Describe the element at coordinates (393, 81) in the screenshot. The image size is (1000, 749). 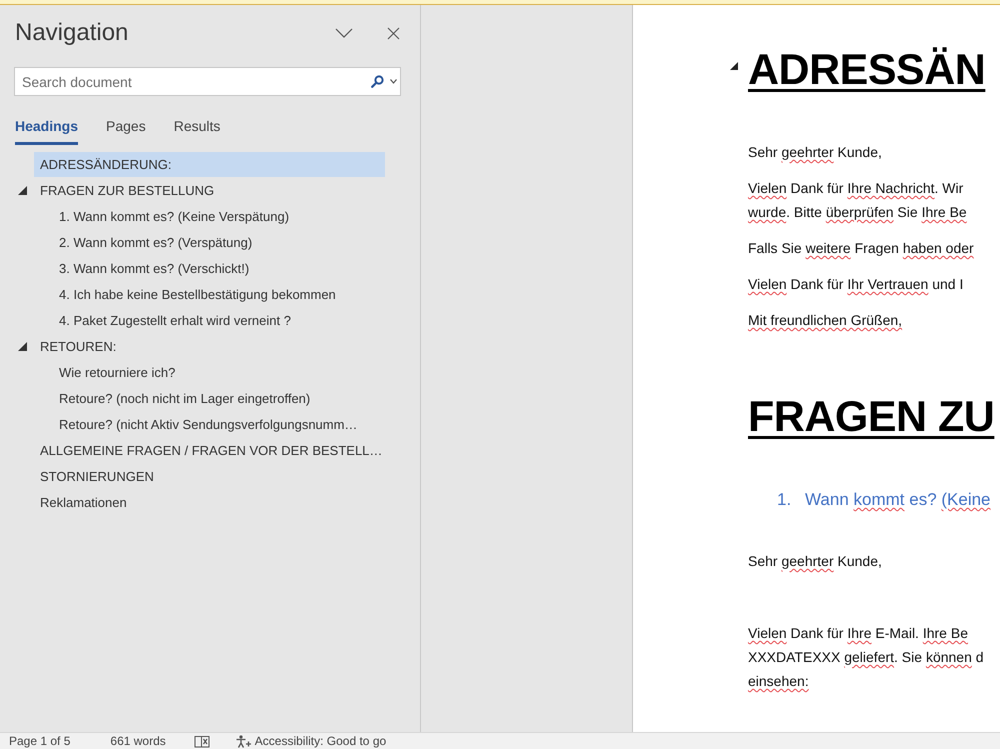
I see `caret-down-icon` at that location.